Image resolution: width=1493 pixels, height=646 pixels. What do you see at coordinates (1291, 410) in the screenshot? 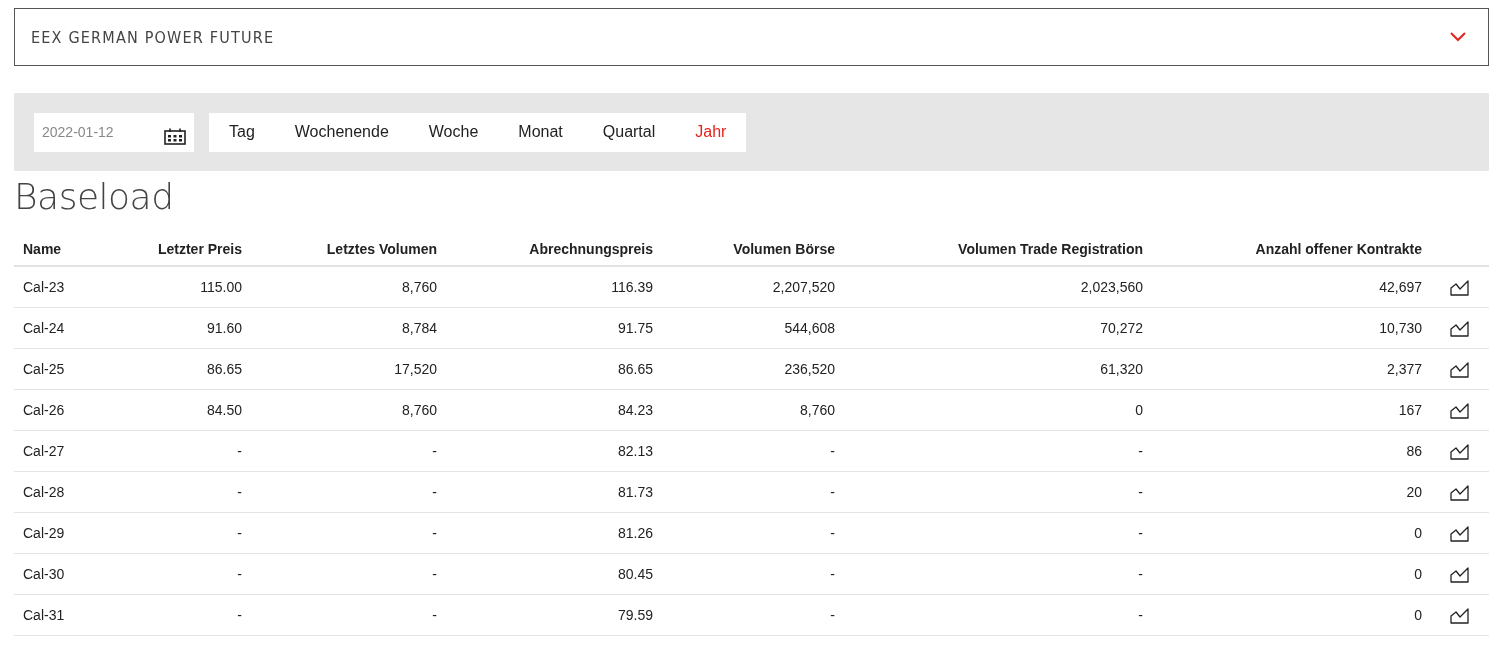
I see `table-cell: 167` at bounding box center [1291, 410].